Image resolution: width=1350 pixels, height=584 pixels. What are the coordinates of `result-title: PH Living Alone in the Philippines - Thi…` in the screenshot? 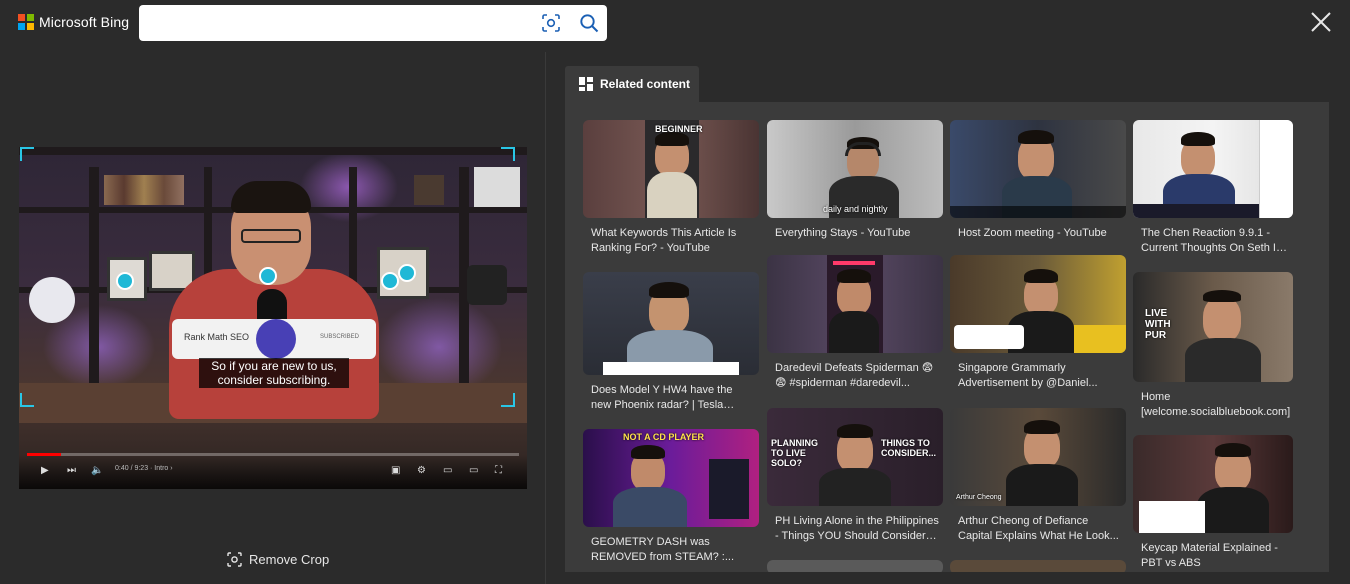 It's located at (857, 528).